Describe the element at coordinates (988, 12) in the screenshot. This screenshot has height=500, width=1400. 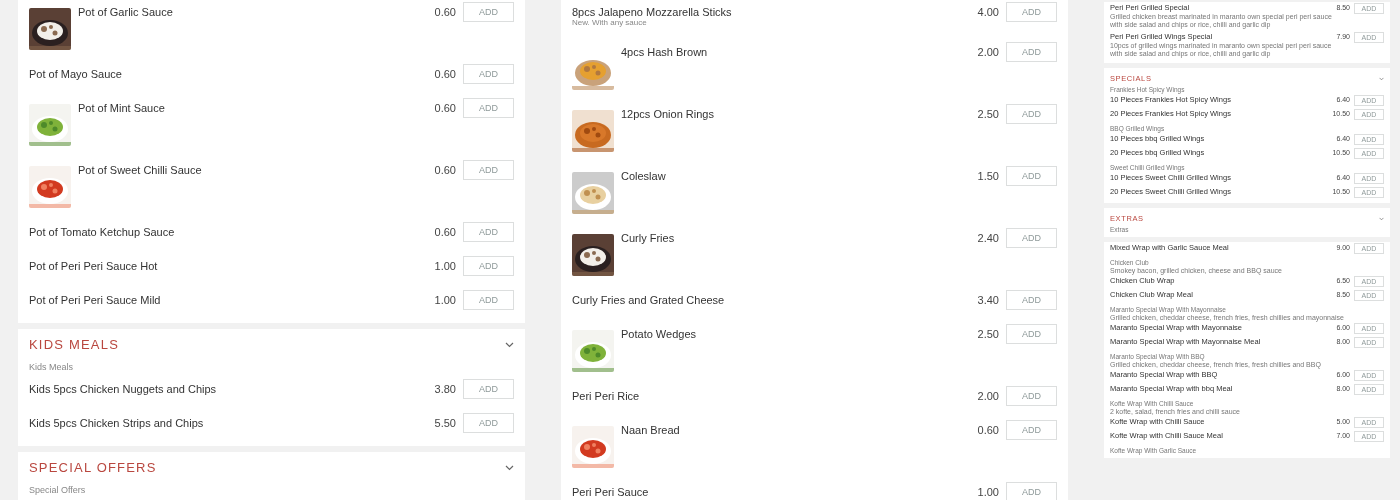
I see `item-price: 4.00` at that location.